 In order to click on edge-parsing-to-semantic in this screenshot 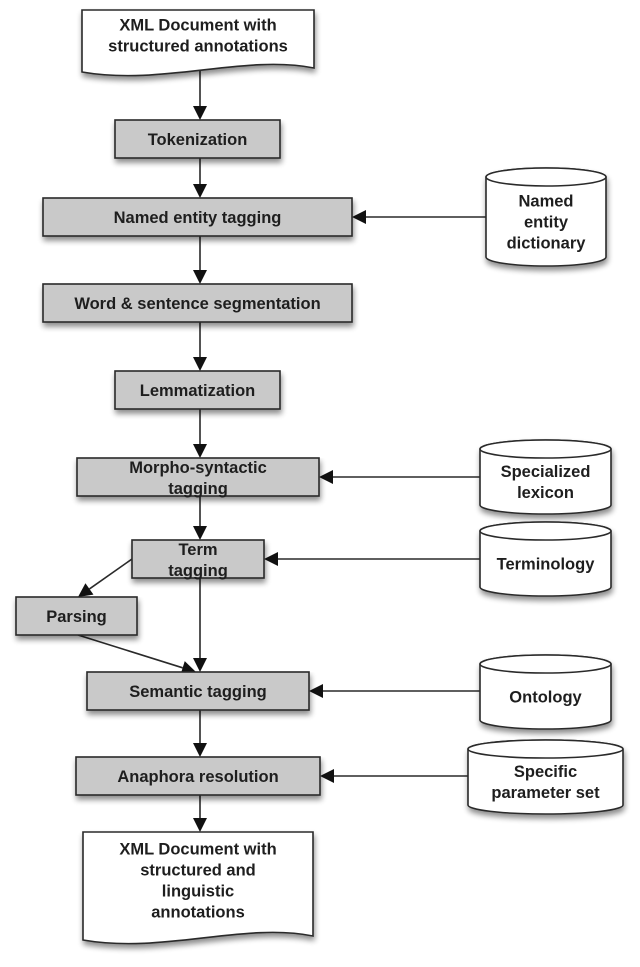, I will do `click(136, 654)`.